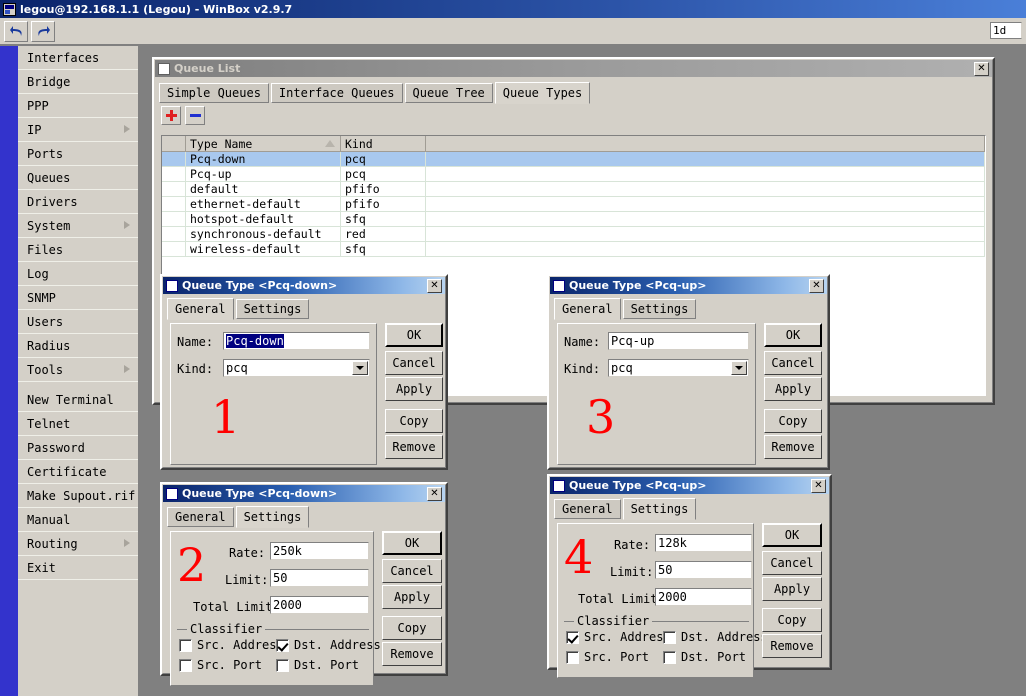 Image resolution: width=1026 pixels, height=696 pixels. I want to click on dialog3-copy-button: Copy, so click(793, 421).